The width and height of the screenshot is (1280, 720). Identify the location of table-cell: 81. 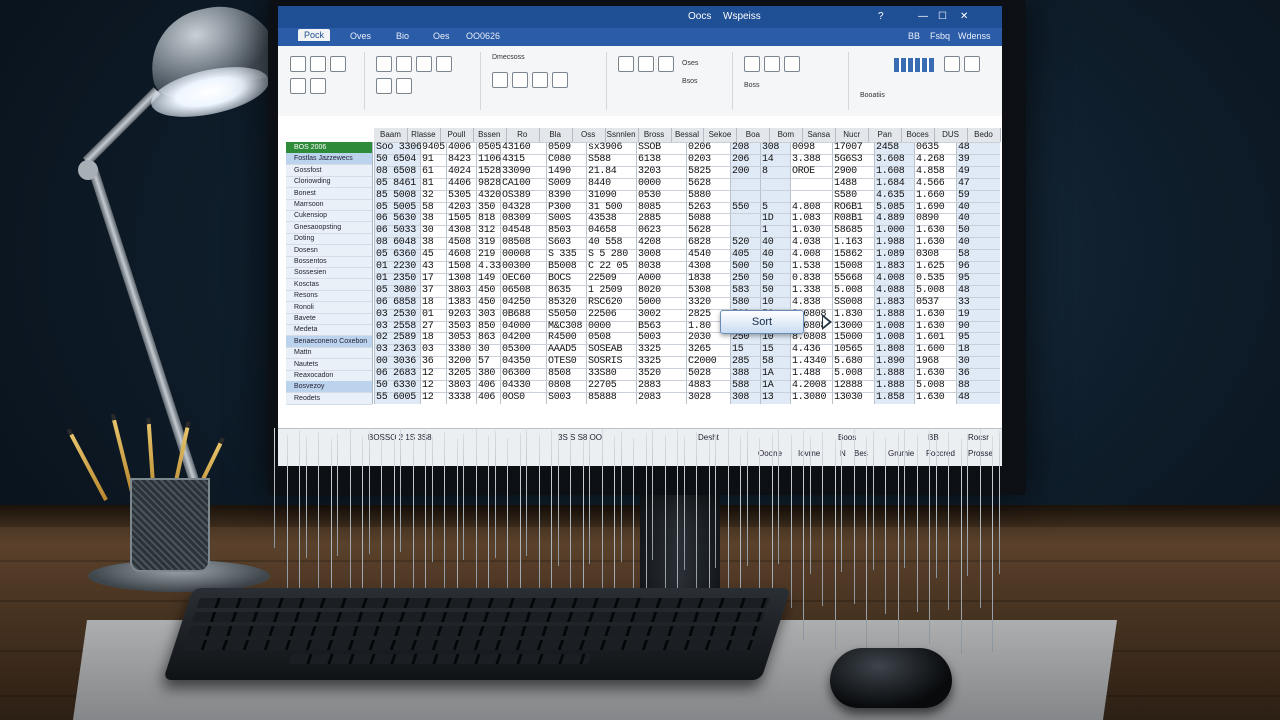
(428, 183).